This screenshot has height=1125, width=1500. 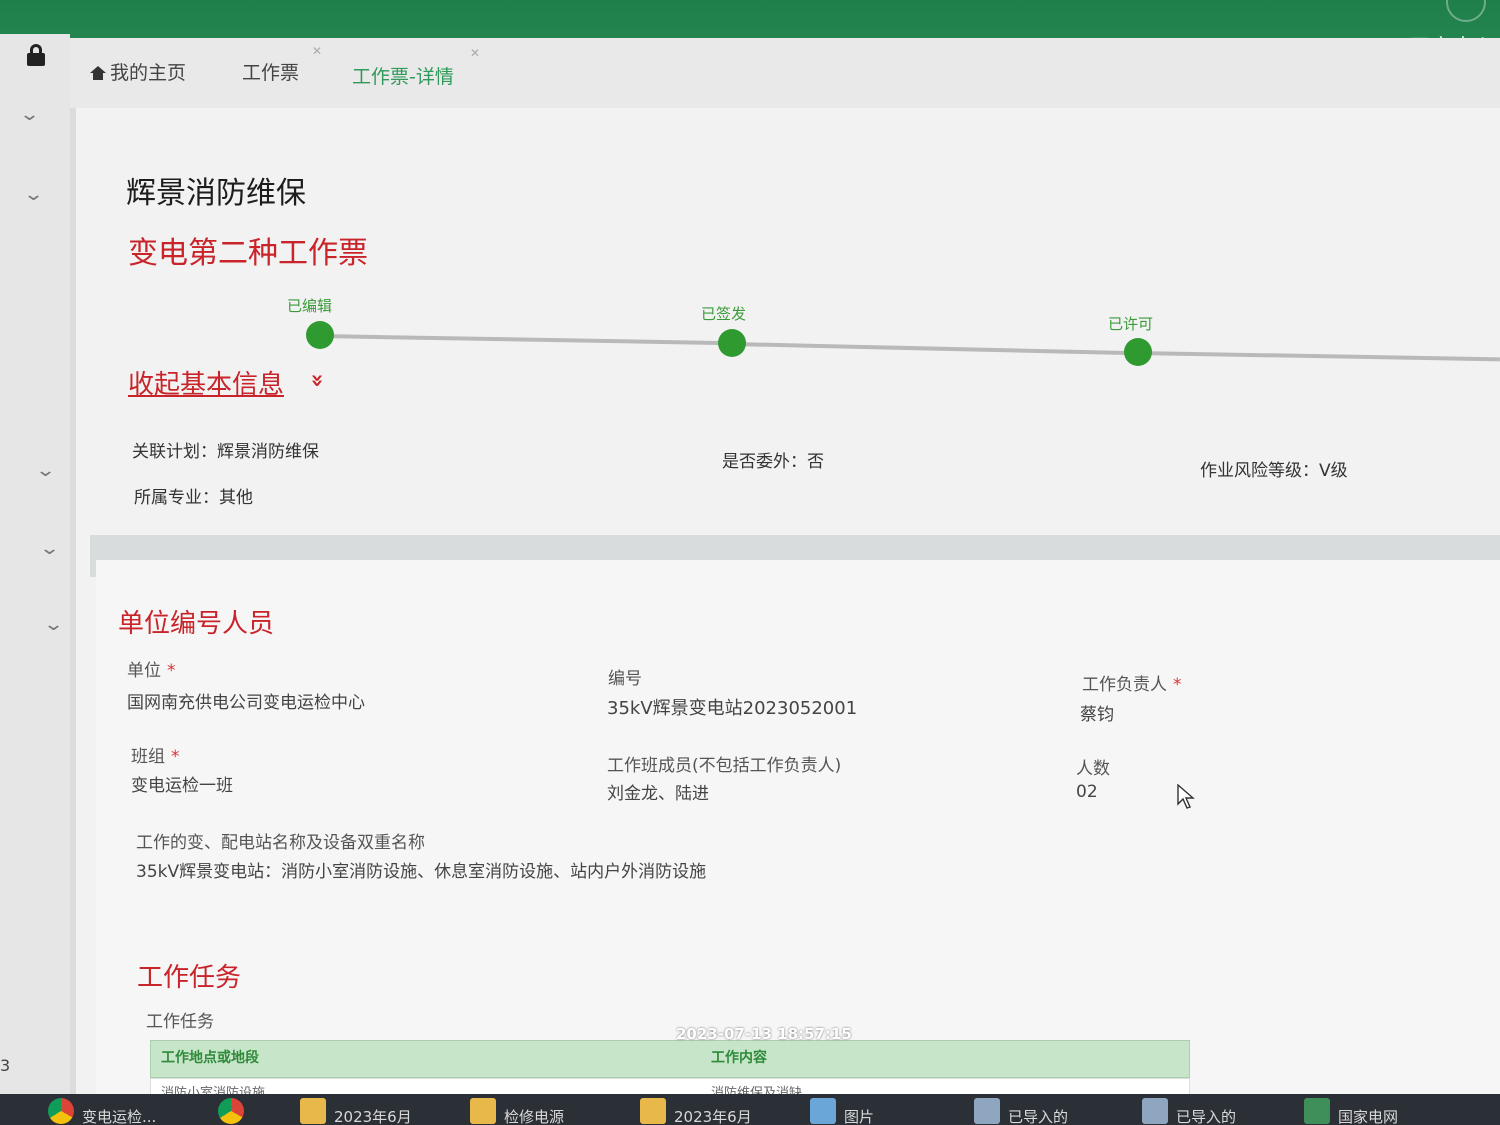 What do you see at coordinates (1186, 796) in the screenshot?
I see `mouse-cursor-icon` at bounding box center [1186, 796].